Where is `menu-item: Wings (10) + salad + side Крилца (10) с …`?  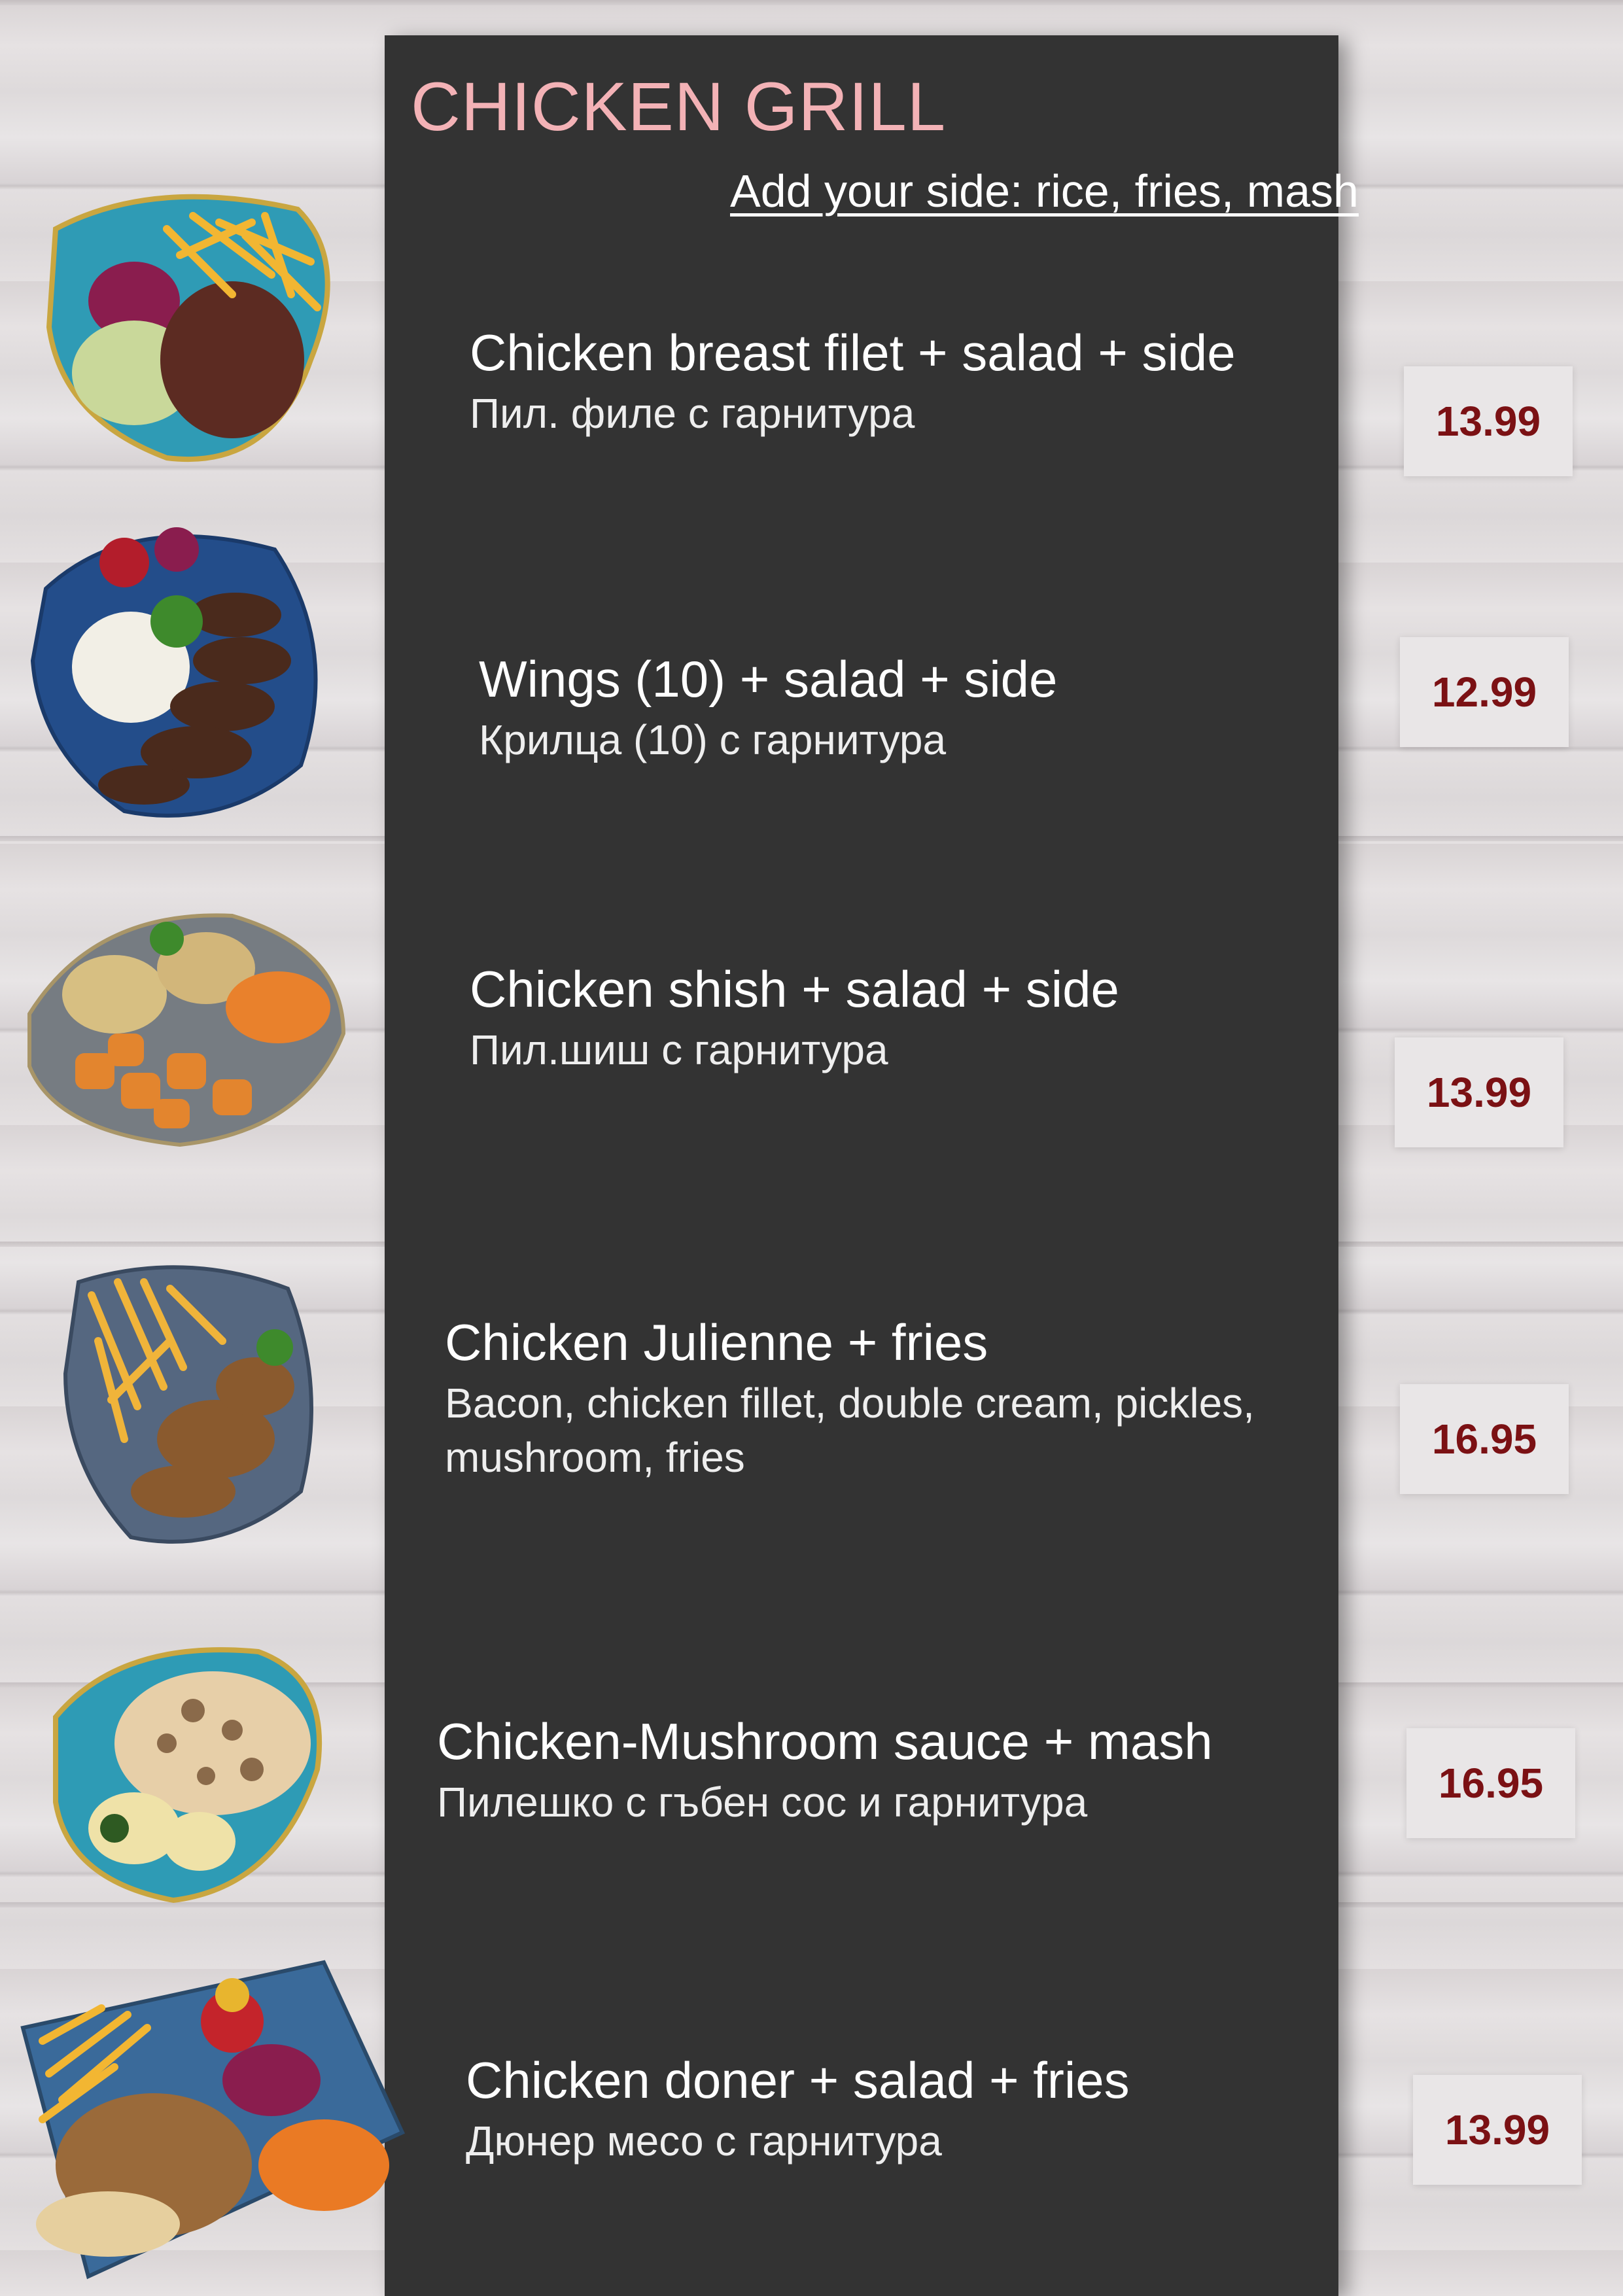
menu-item: Wings (10) + salad + side Крилца (10) с … is located at coordinates (768, 708).